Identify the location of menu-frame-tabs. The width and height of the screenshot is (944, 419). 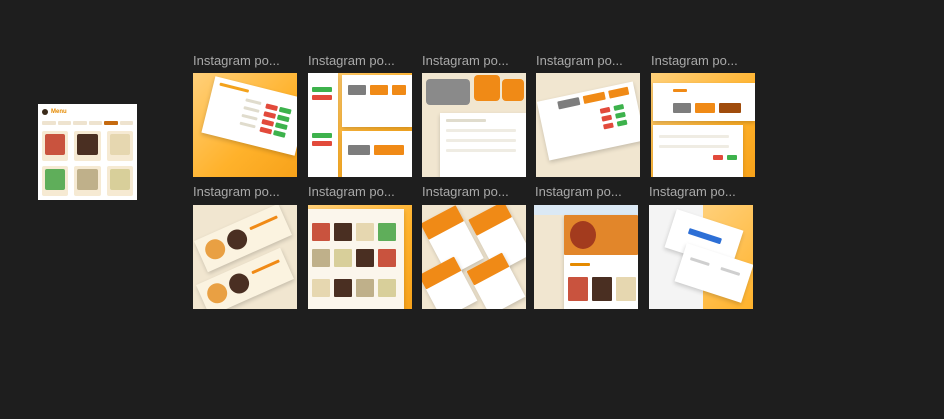
(87, 123).